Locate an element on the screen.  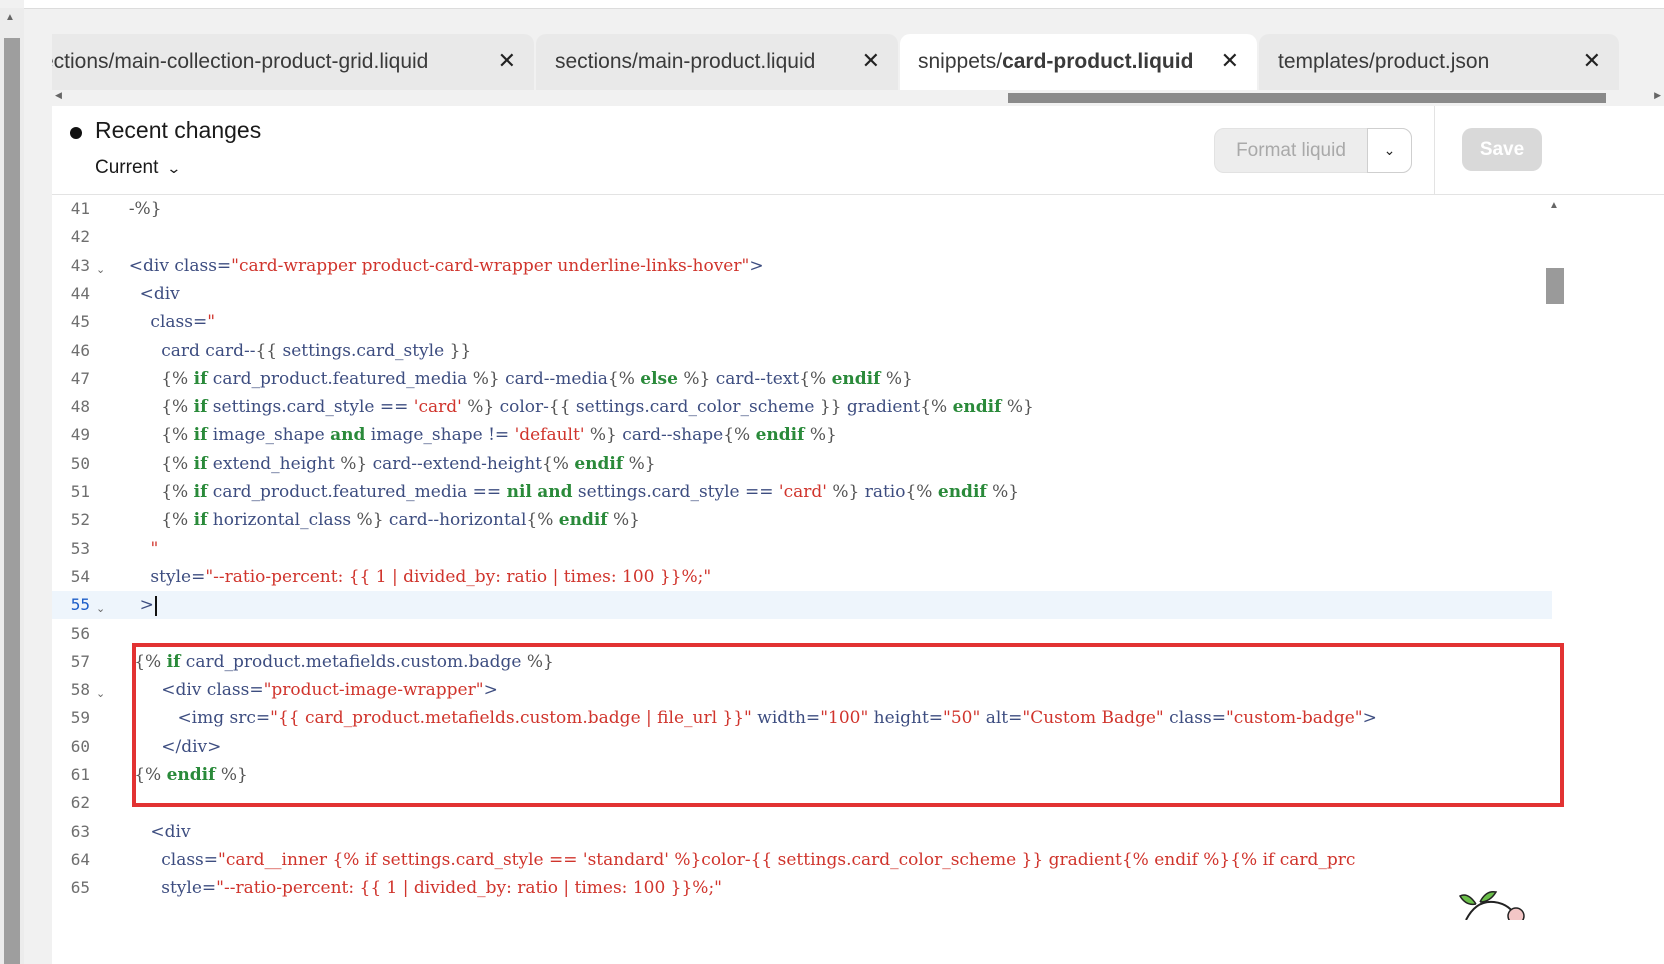
code-line: 41 -%} is located at coordinates (802, 209).